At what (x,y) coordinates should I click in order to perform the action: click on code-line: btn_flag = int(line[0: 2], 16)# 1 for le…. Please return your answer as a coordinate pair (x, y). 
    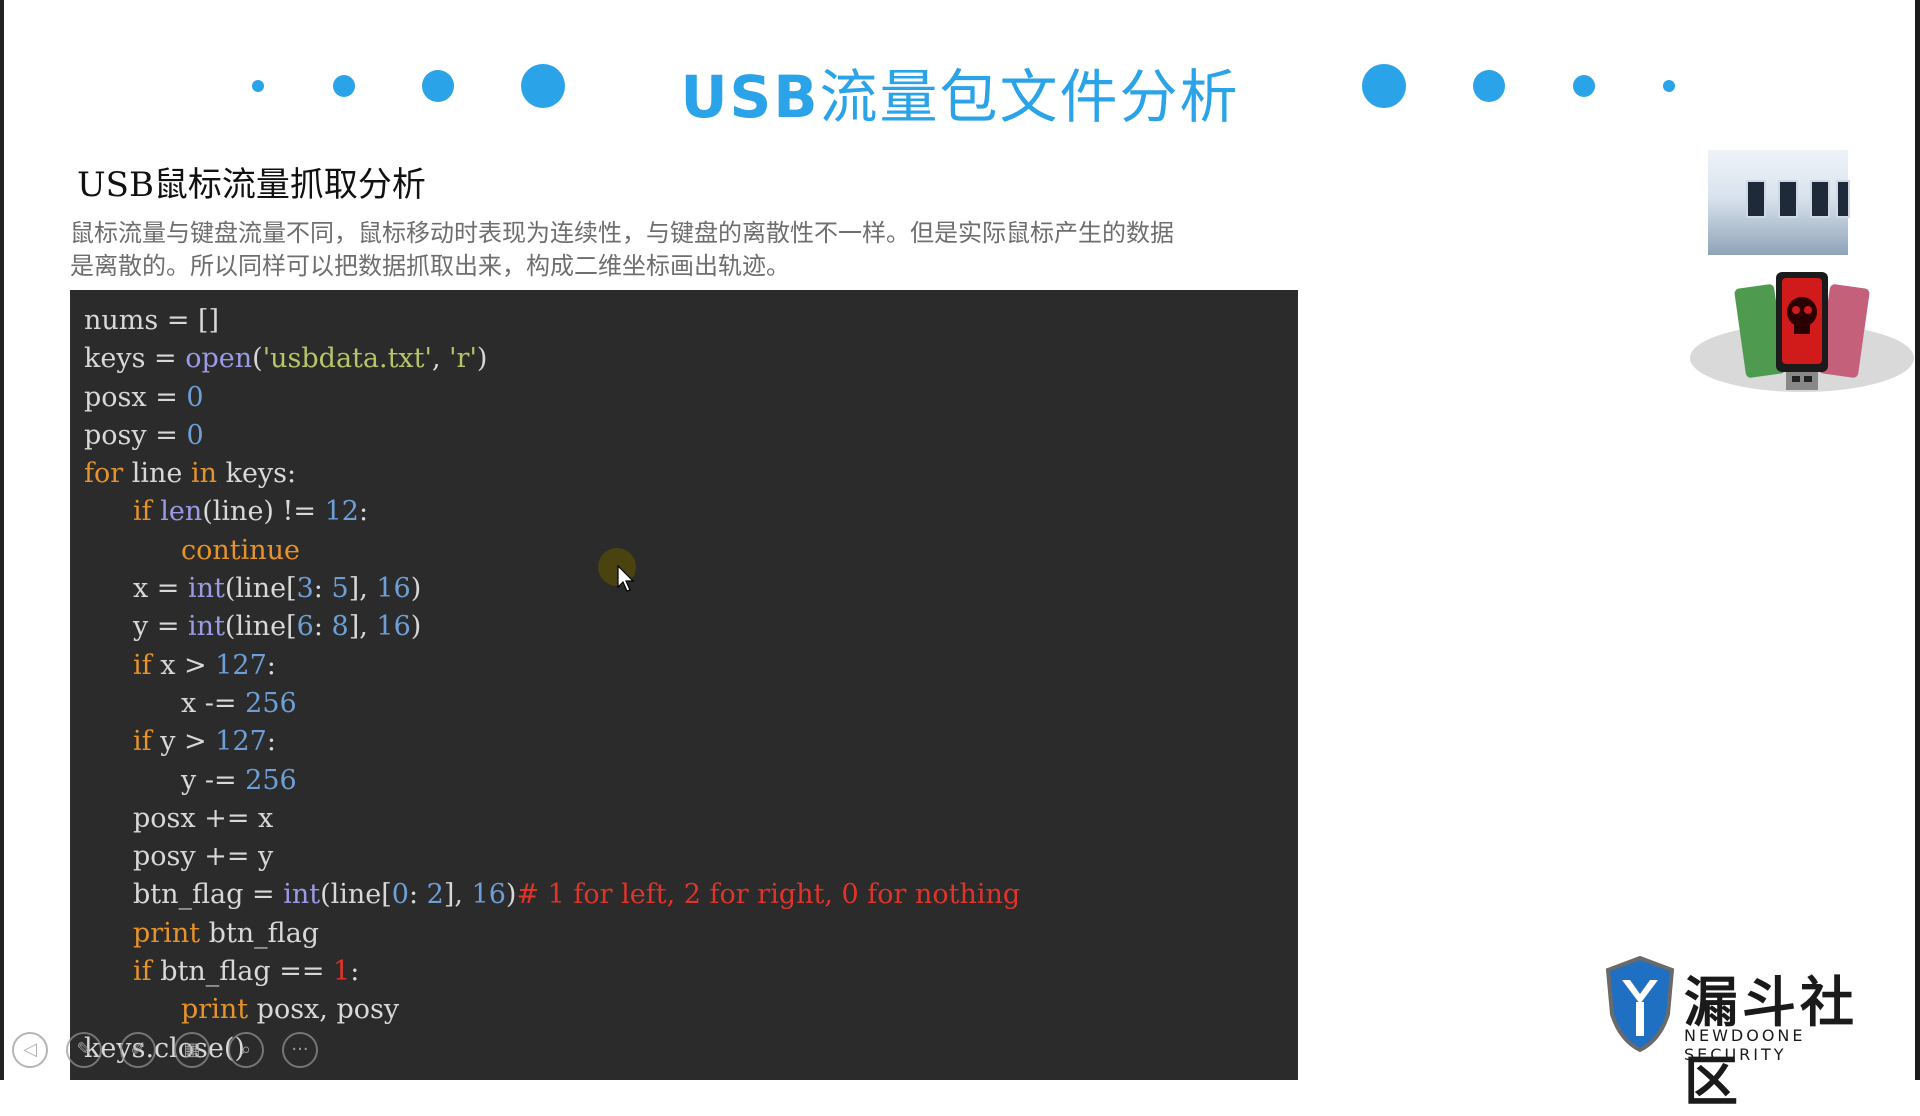
    Looking at the image, I should click on (577, 895).